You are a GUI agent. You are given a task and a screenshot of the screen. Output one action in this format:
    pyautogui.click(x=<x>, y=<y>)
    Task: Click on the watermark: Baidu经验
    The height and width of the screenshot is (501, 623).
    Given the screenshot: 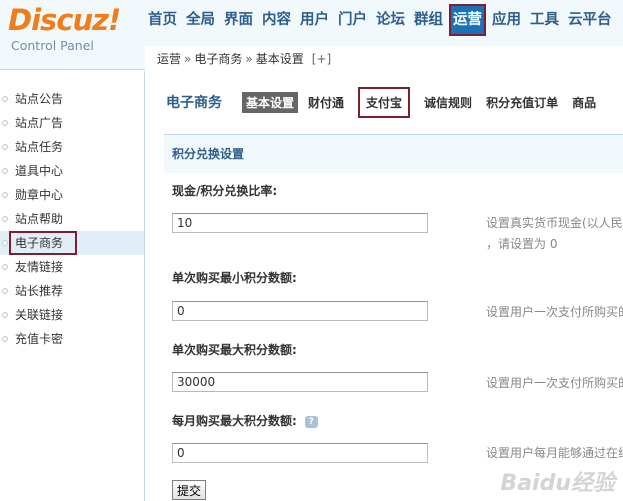 What is the action you would take?
    pyautogui.click(x=557, y=483)
    